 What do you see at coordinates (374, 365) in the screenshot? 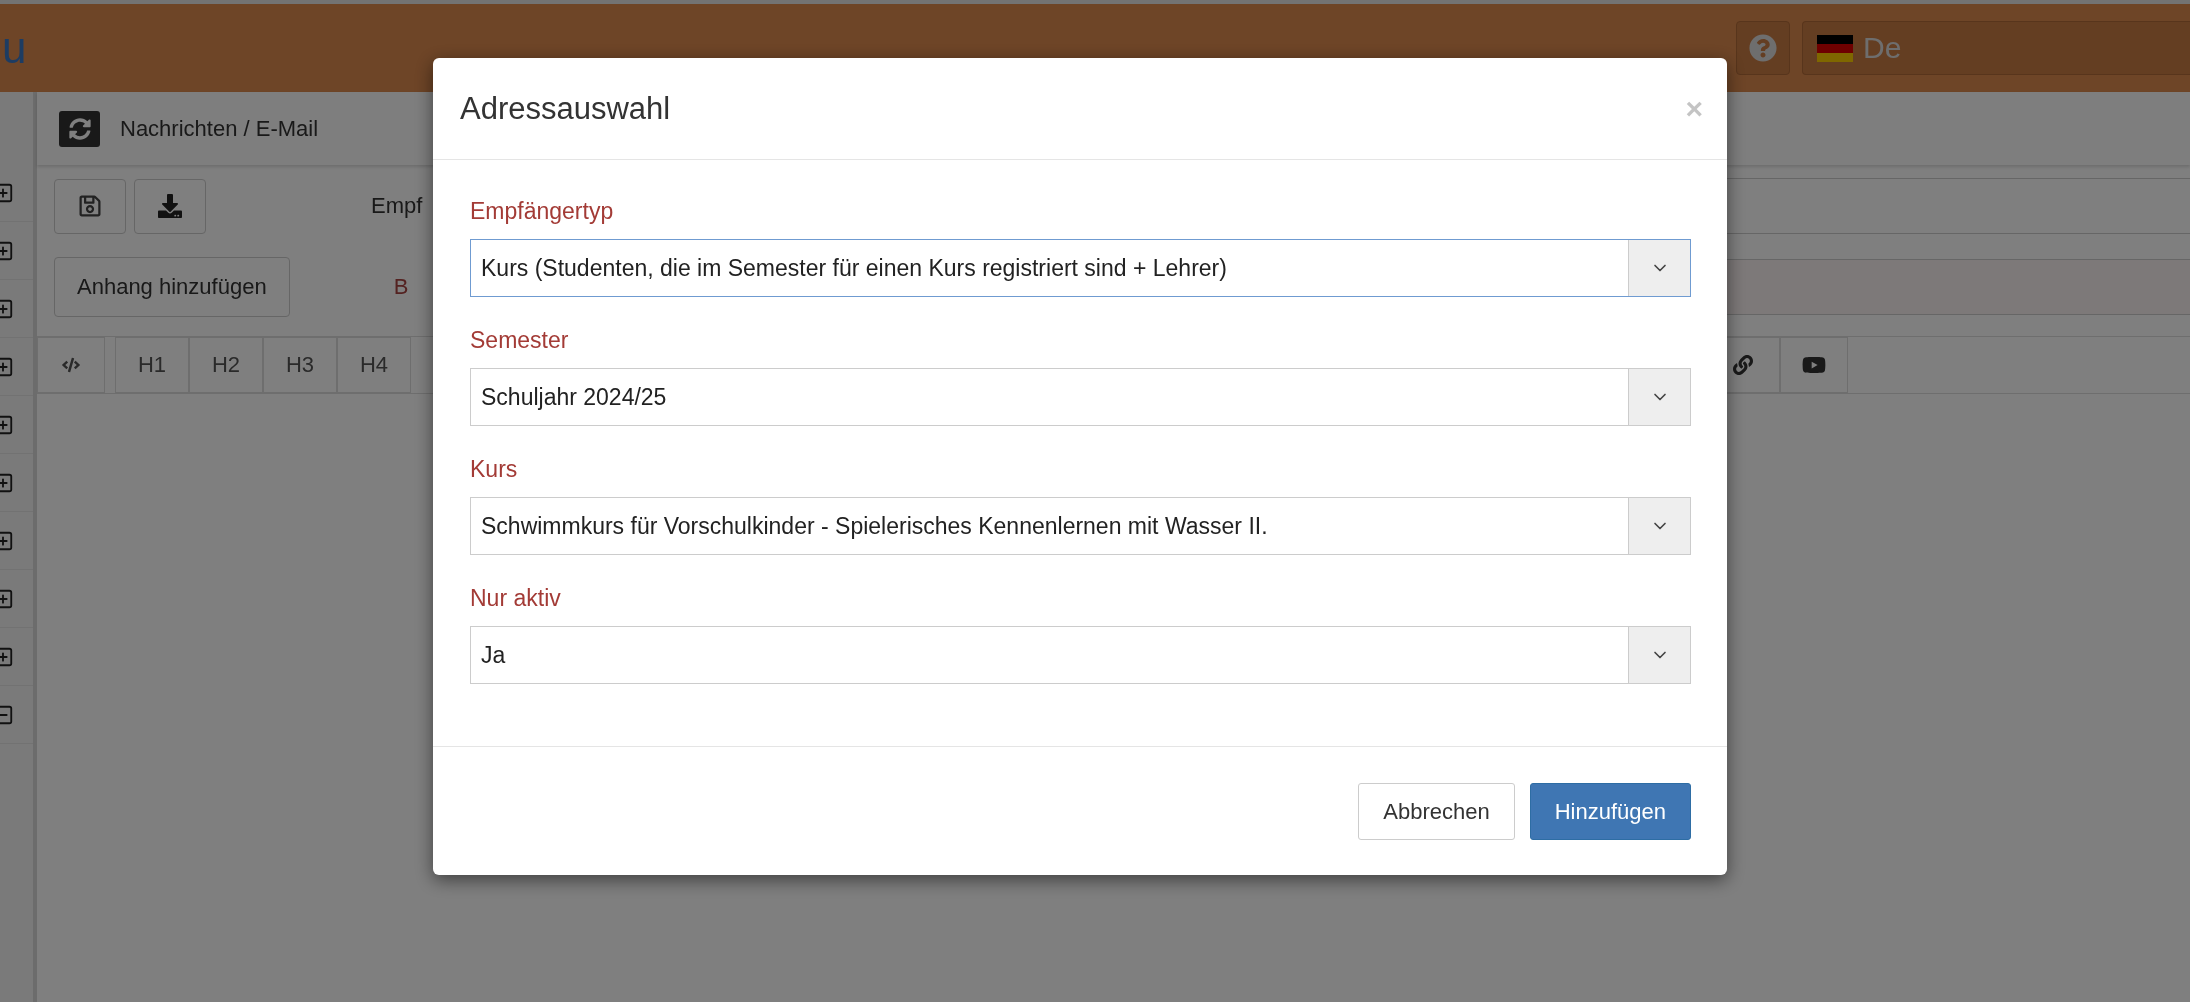
I see `heading-button: H4` at bounding box center [374, 365].